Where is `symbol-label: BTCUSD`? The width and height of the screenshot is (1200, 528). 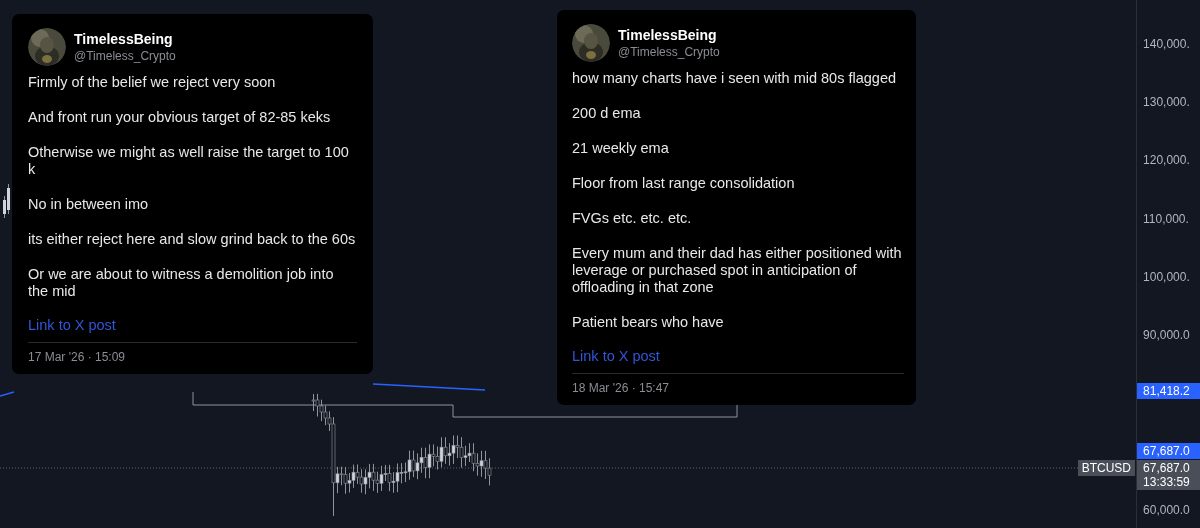 symbol-label: BTCUSD is located at coordinates (1106, 468).